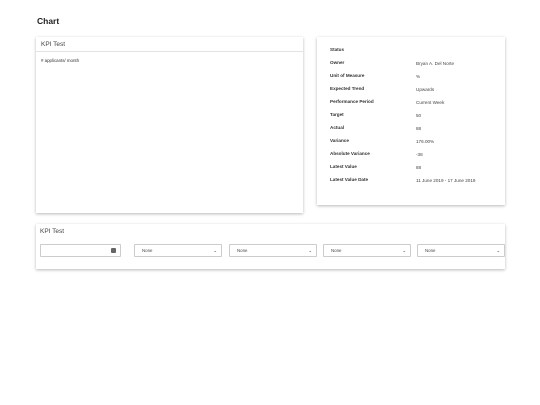  I want to click on detail-label: Expected Trend, so click(347, 88).